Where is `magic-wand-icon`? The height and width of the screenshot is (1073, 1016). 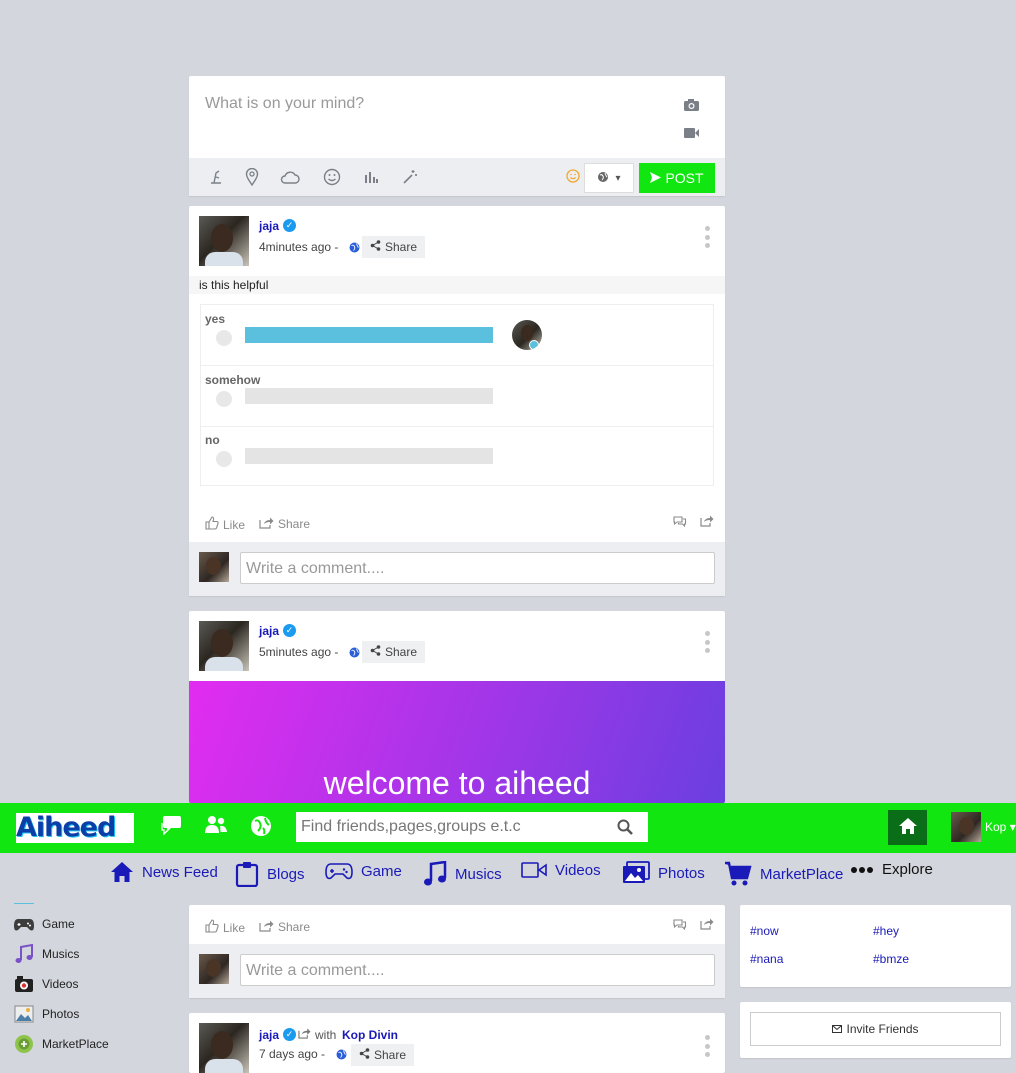 magic-wand-icon is located at coordinates (410, 177).